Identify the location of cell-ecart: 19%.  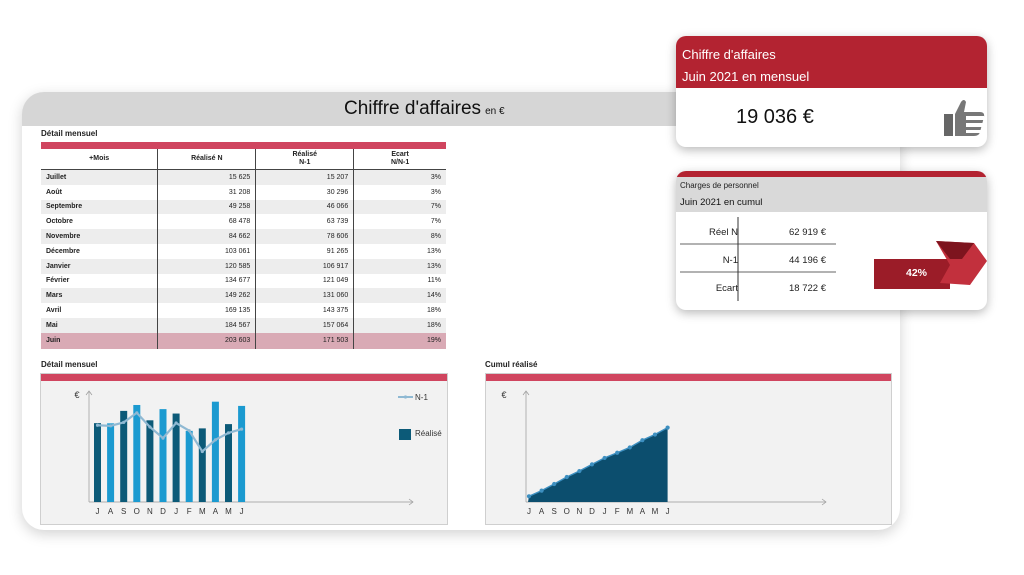
(399, 340).